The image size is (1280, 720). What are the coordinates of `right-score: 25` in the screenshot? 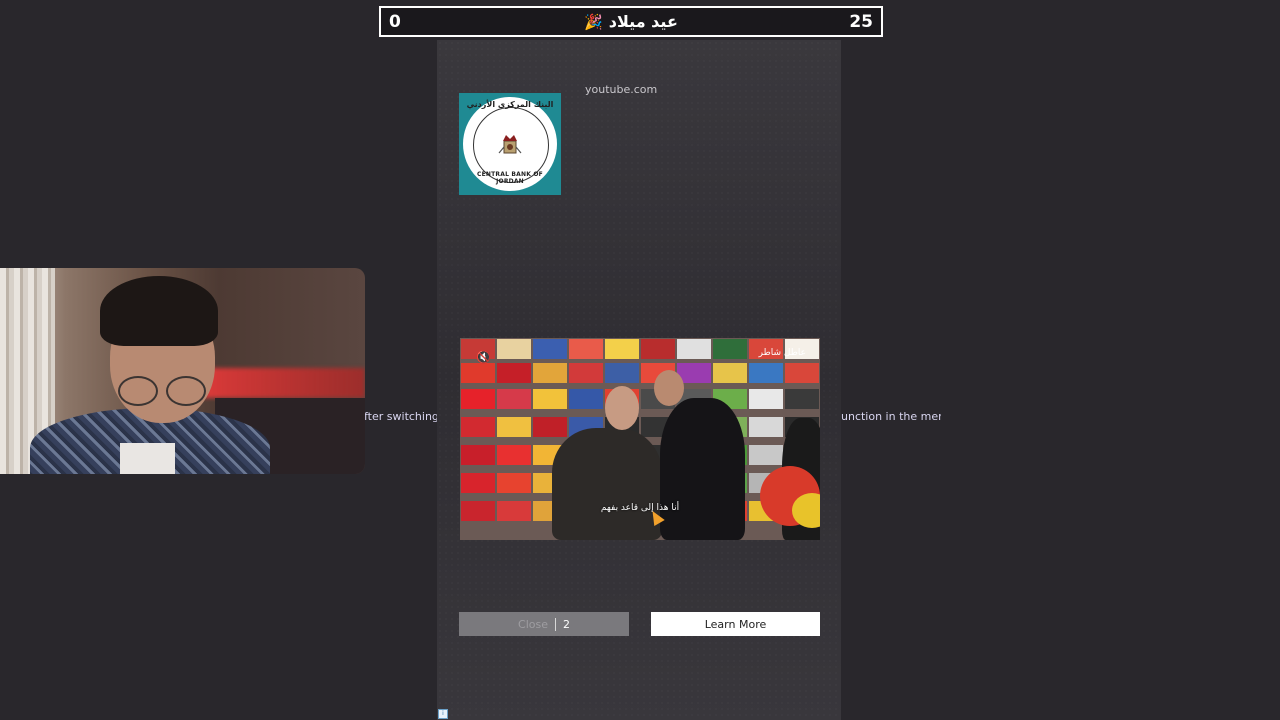 It's located at (861, 21).